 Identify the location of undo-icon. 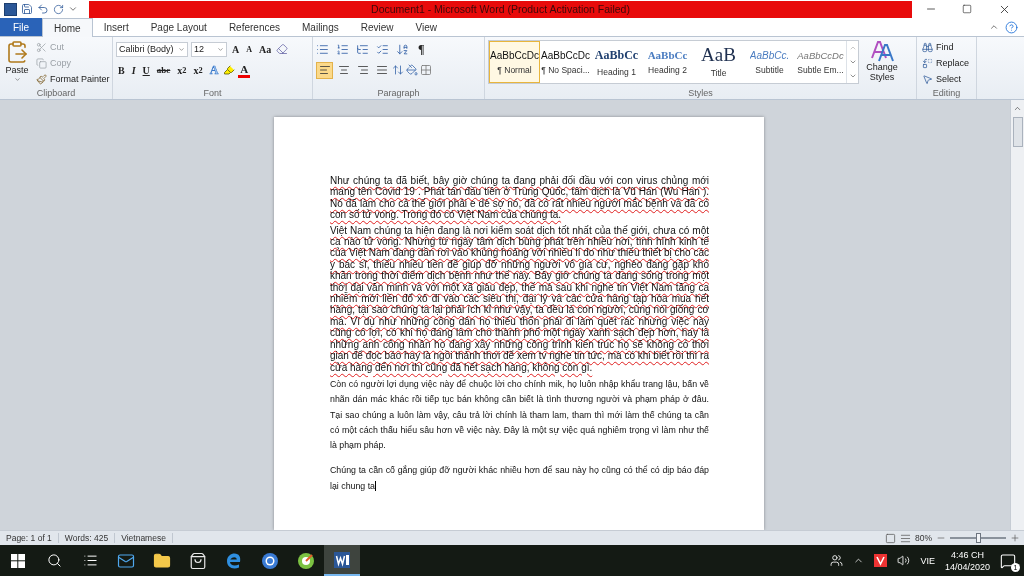
(43, 9).